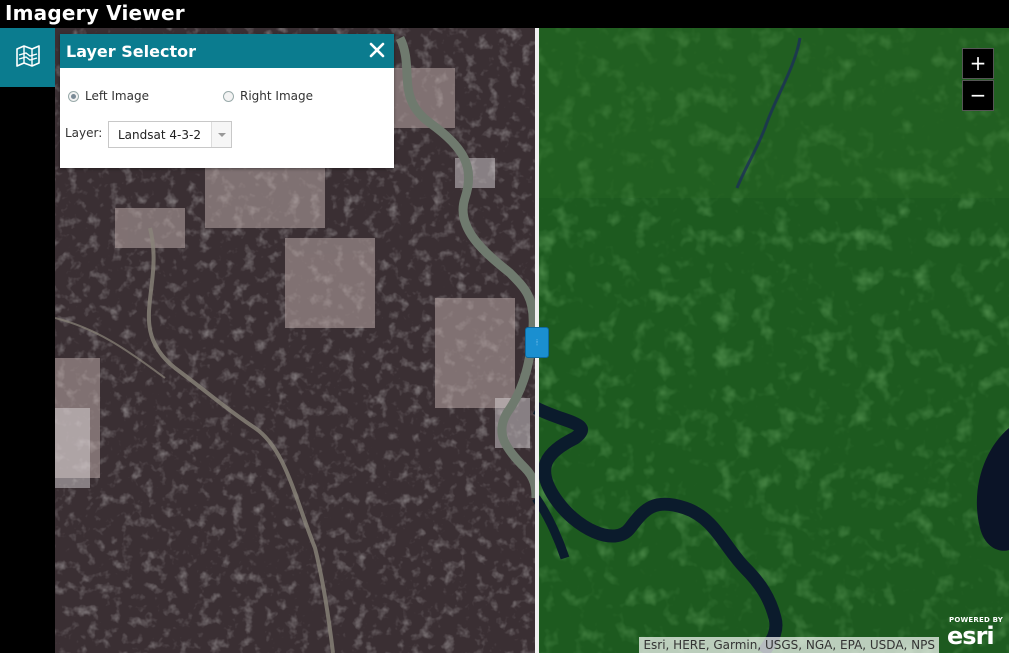  I want to click on map-layers-icon, so click(28, 58).